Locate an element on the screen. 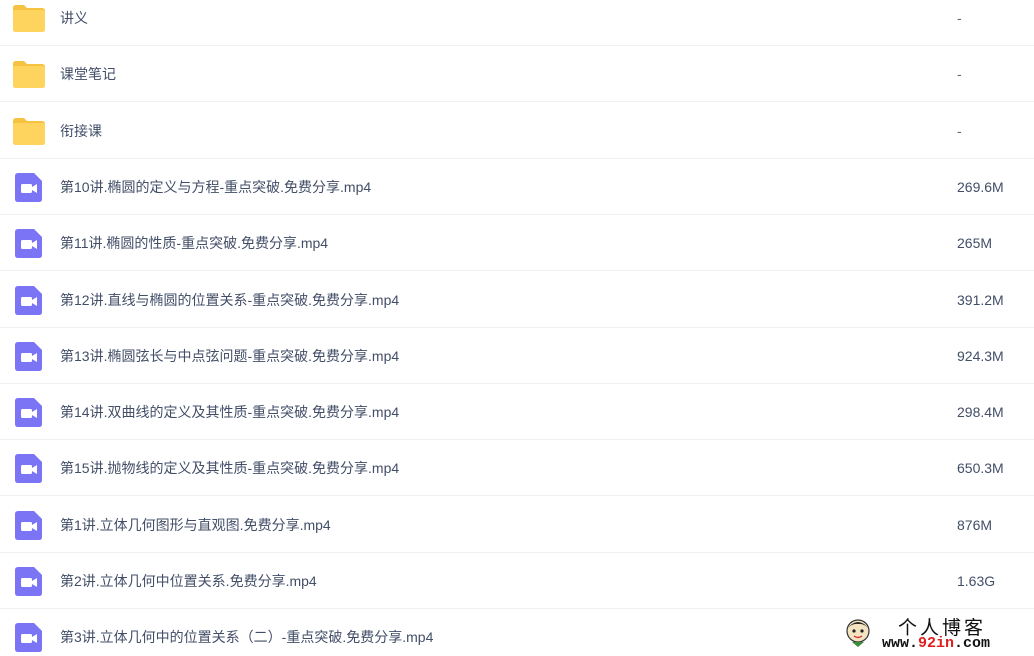 This screenshot has height=656, width=1034. file-size: 650.3M is located at coordinates (980, 468).